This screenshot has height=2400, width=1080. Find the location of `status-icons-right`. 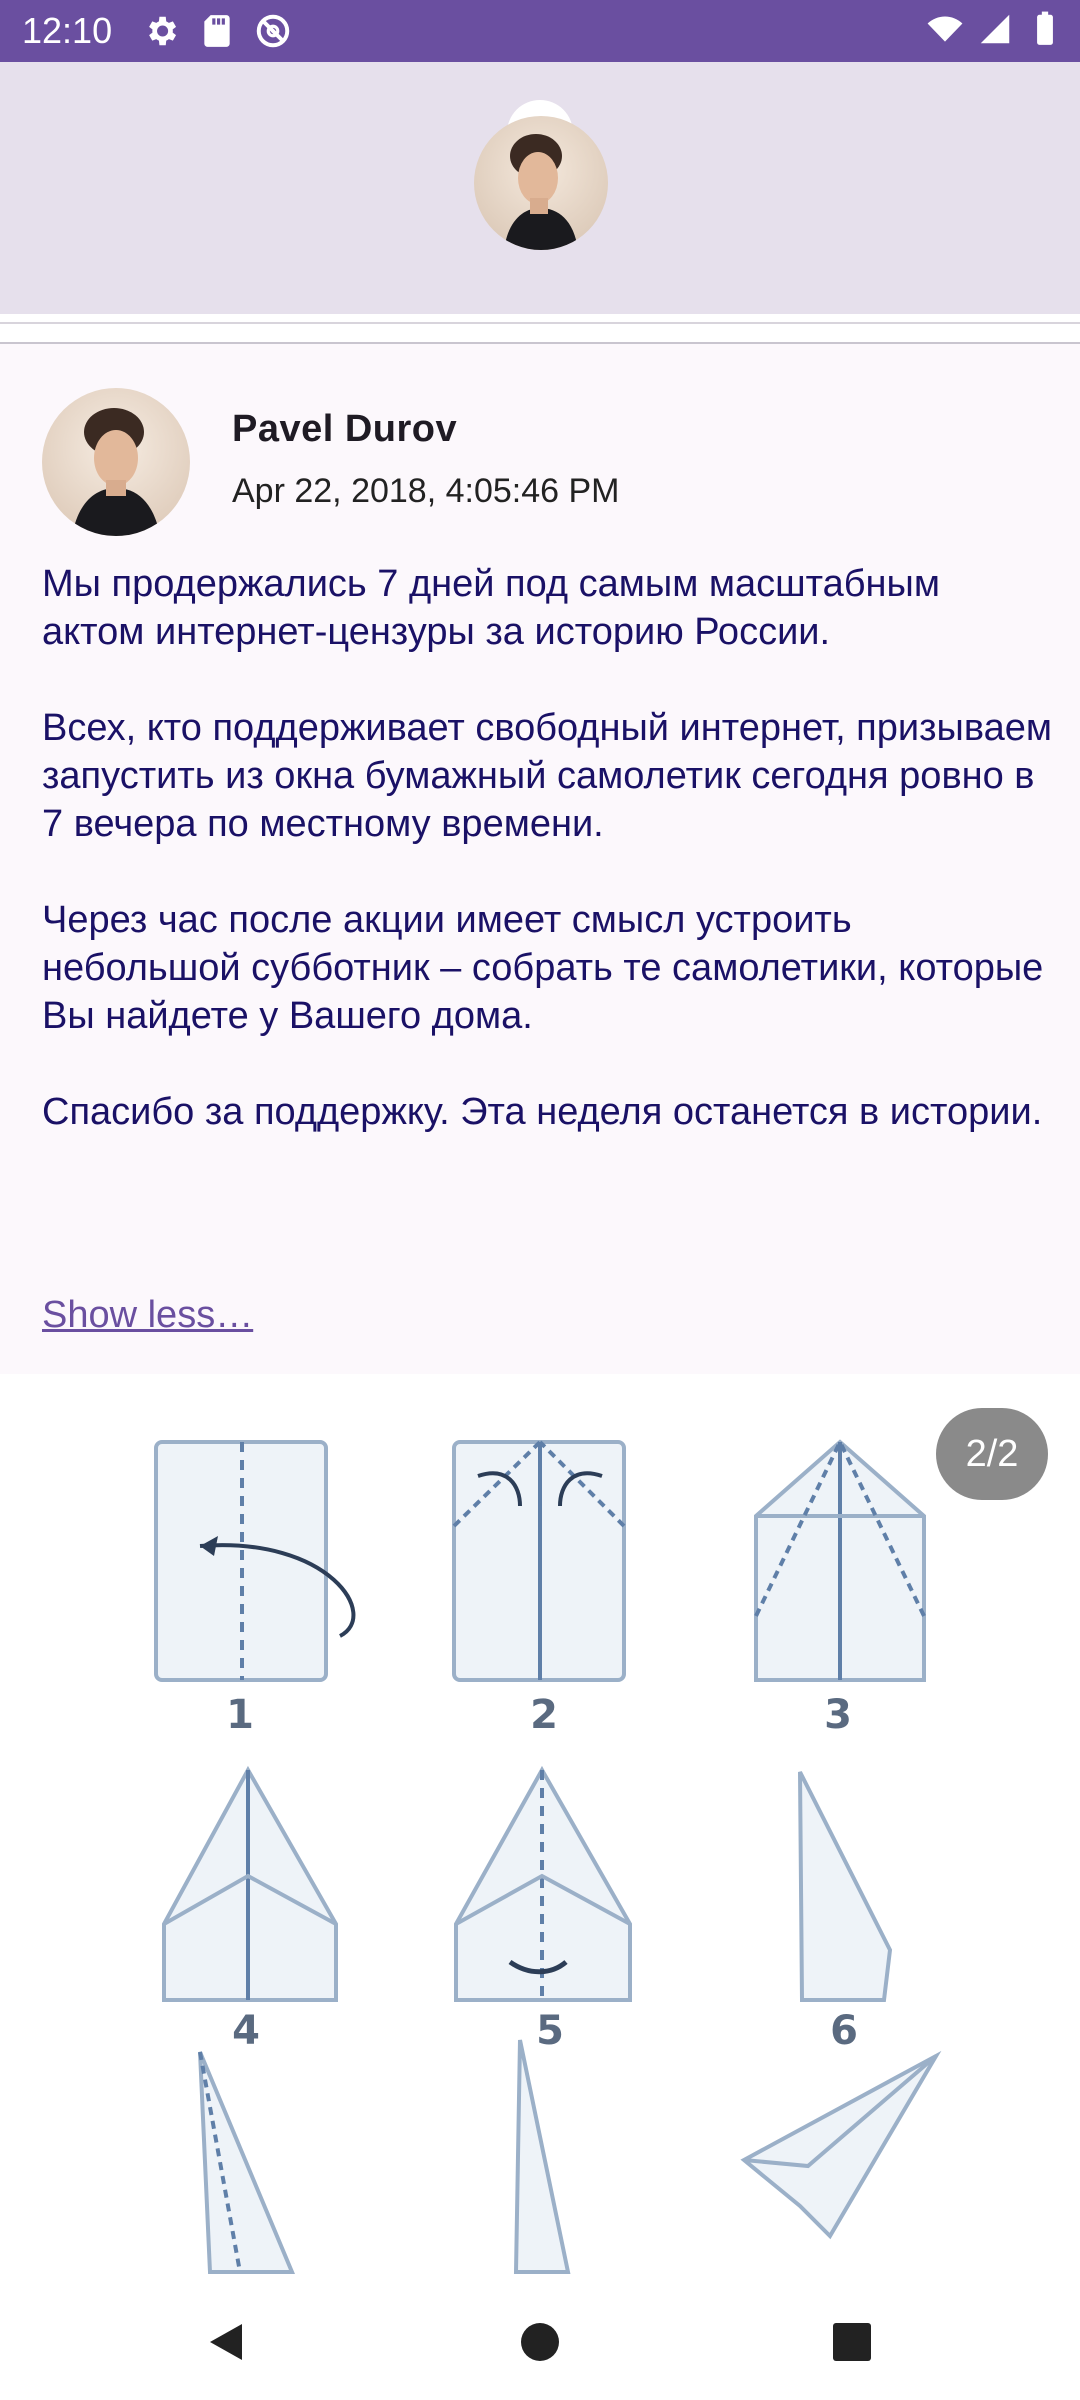

status-icons-right is located at coordinates (995, 29).